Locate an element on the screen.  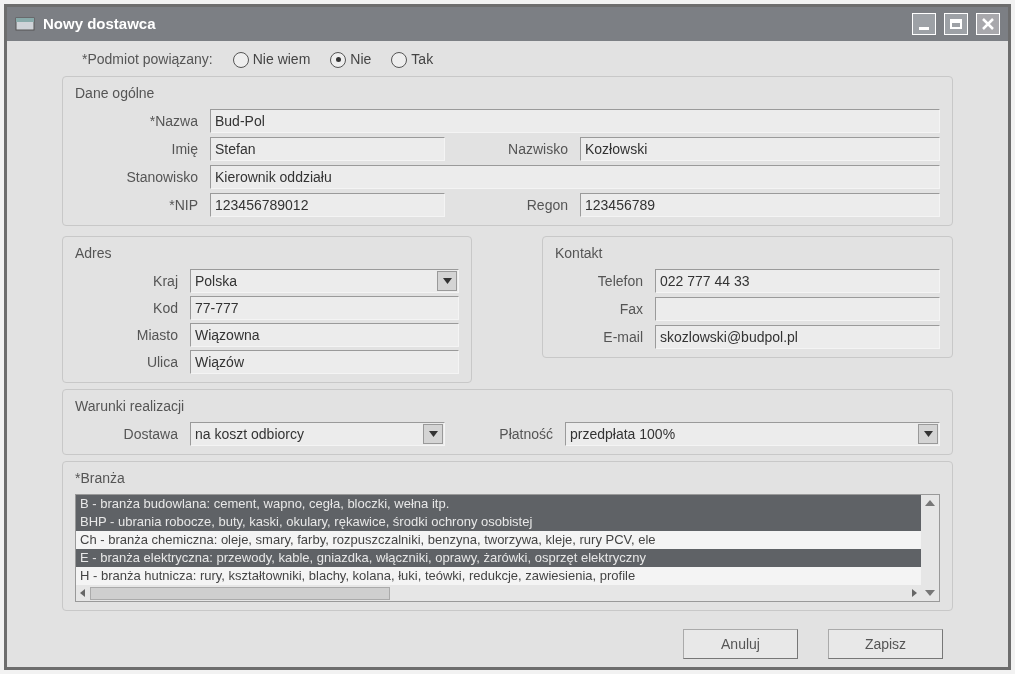
input-field: 77-777 is located at coordinates (324, 308).